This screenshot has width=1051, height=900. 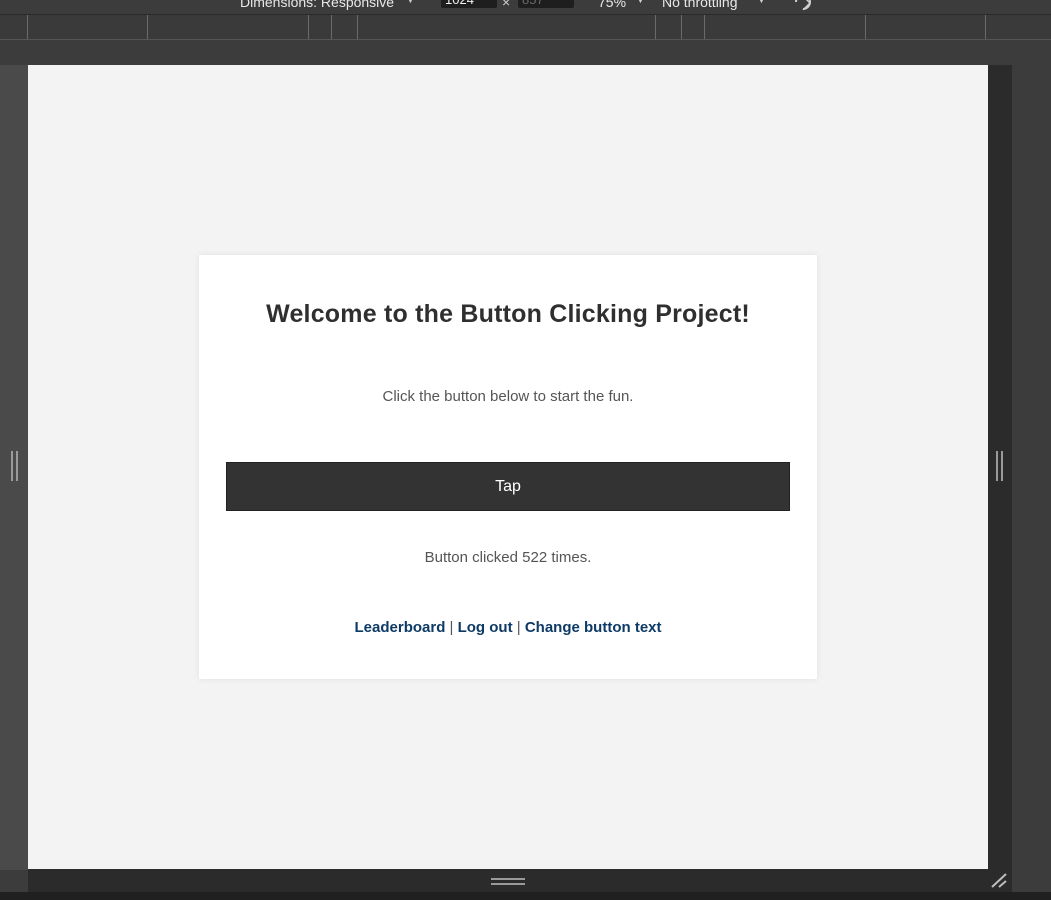 What do you see at coordinates (699, 5) in the screenshot?
I see `throttling-dropdown: No throttling` at bounding box center [699, 5].